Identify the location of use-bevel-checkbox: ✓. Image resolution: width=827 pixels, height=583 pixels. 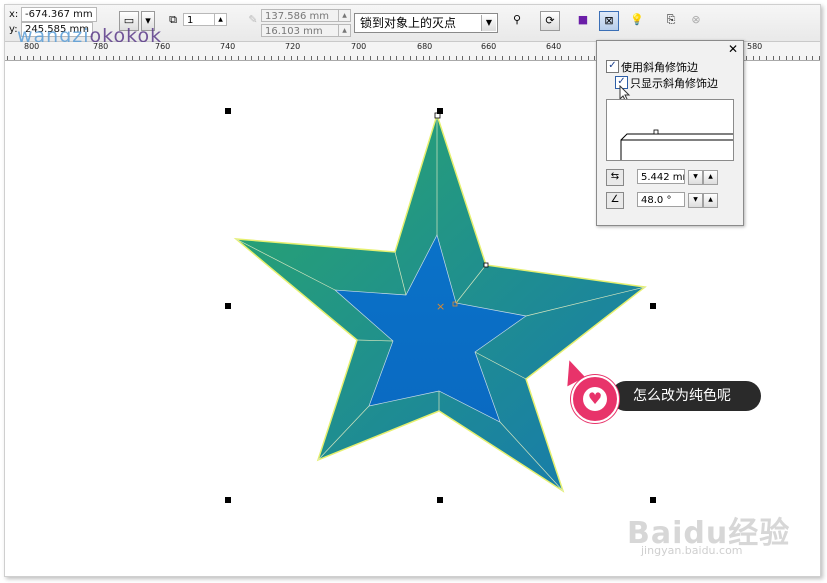
(612, 66).